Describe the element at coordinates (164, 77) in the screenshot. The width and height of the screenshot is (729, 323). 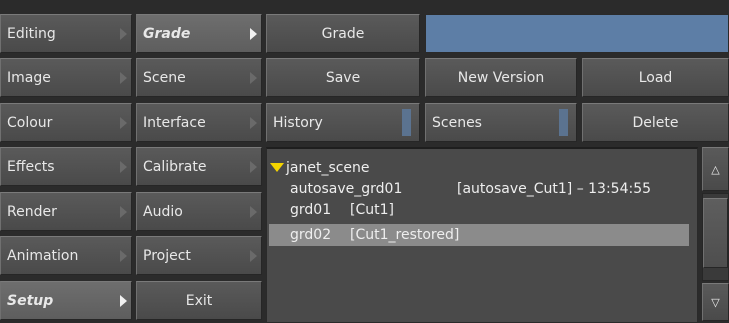
I see `menu-scene-label: Scene` at that location.